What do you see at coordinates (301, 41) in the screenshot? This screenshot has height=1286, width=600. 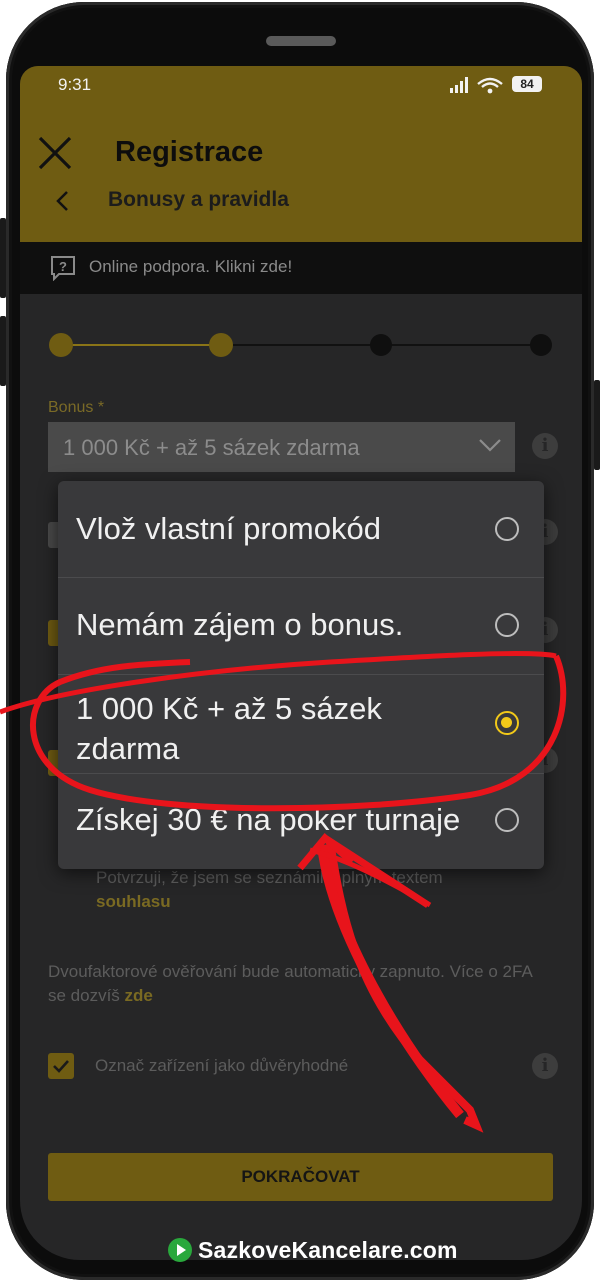 I see `speaker-grille` at bounding box center [301, 41].